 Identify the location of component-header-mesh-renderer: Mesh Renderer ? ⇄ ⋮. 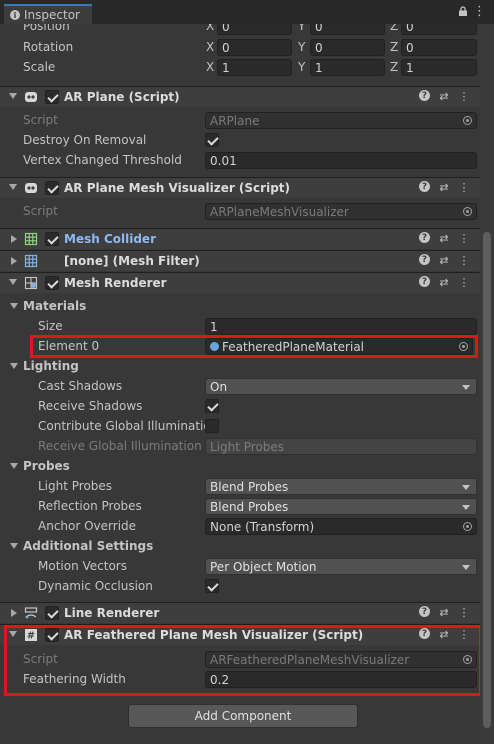
(240, 282).